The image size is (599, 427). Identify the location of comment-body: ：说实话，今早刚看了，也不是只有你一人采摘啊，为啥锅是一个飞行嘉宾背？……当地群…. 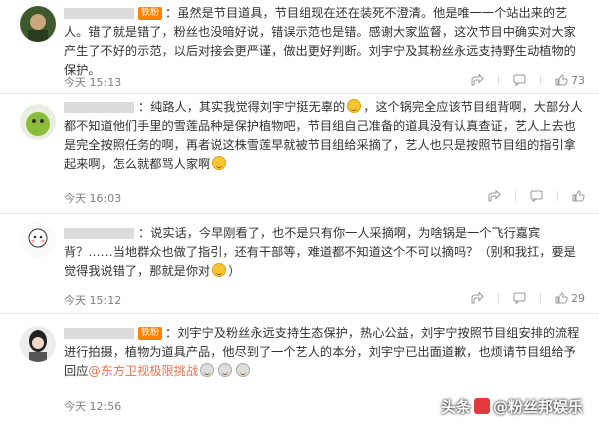
(324, 252).